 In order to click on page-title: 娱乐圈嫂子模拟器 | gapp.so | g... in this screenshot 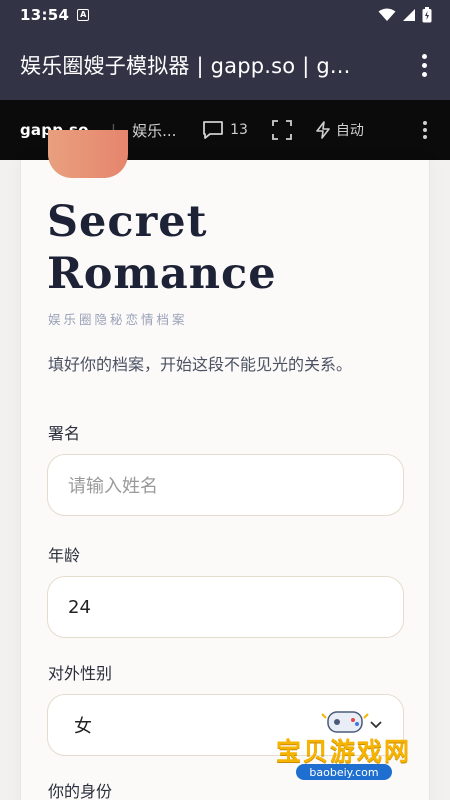, I will do `click(185, 66)`.